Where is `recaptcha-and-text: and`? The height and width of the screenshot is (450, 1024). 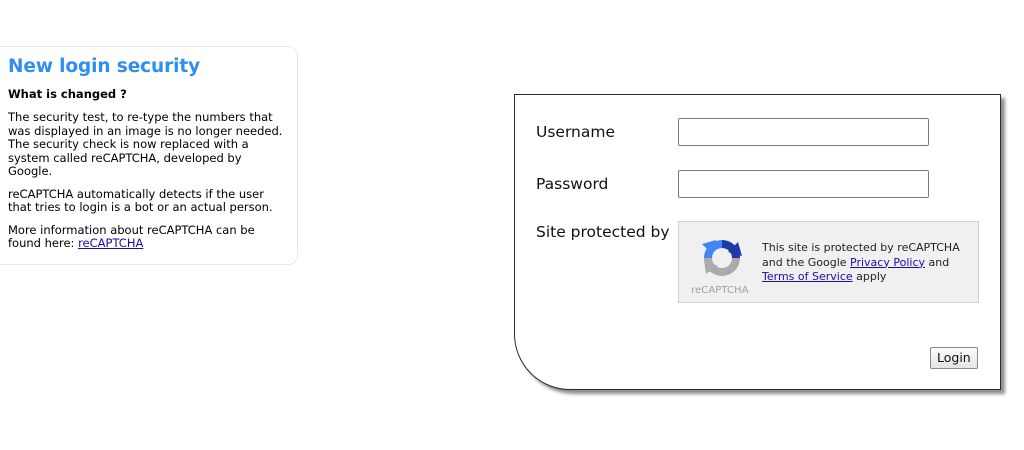 recaptcha-and-text: and is located at coordinates (937, 262).